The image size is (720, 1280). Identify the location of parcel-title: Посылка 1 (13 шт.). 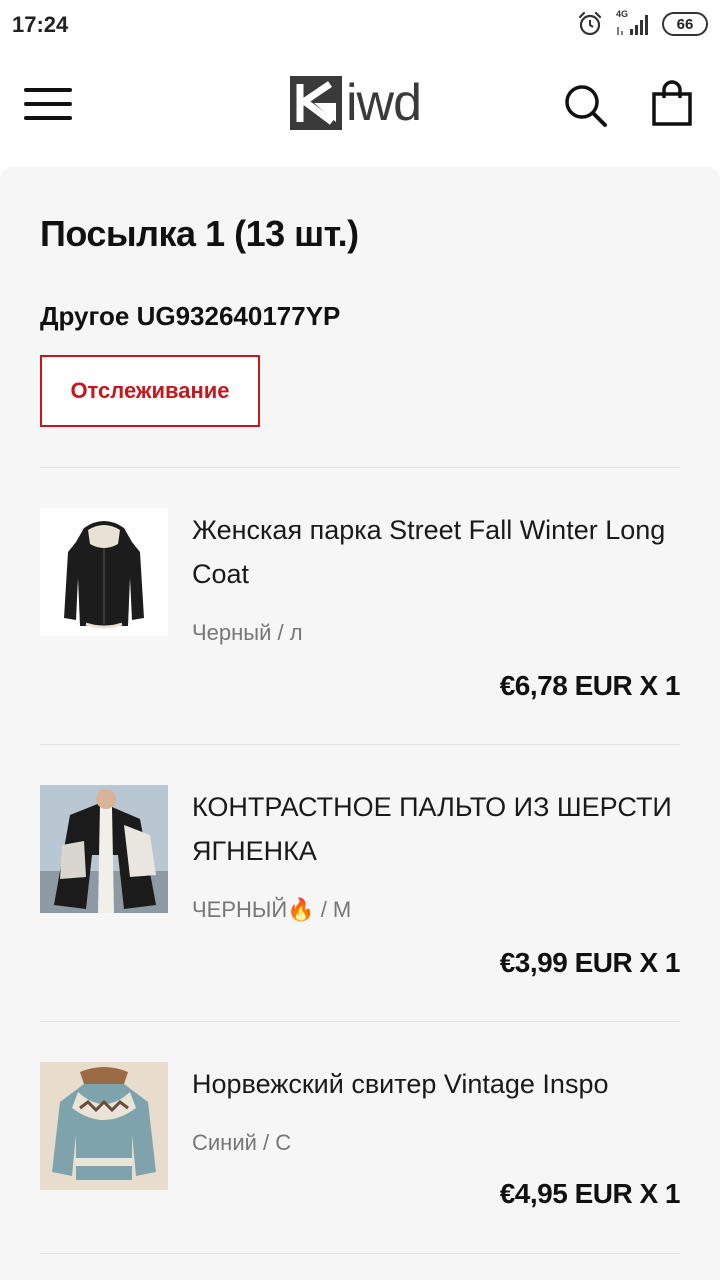
(199, 233).